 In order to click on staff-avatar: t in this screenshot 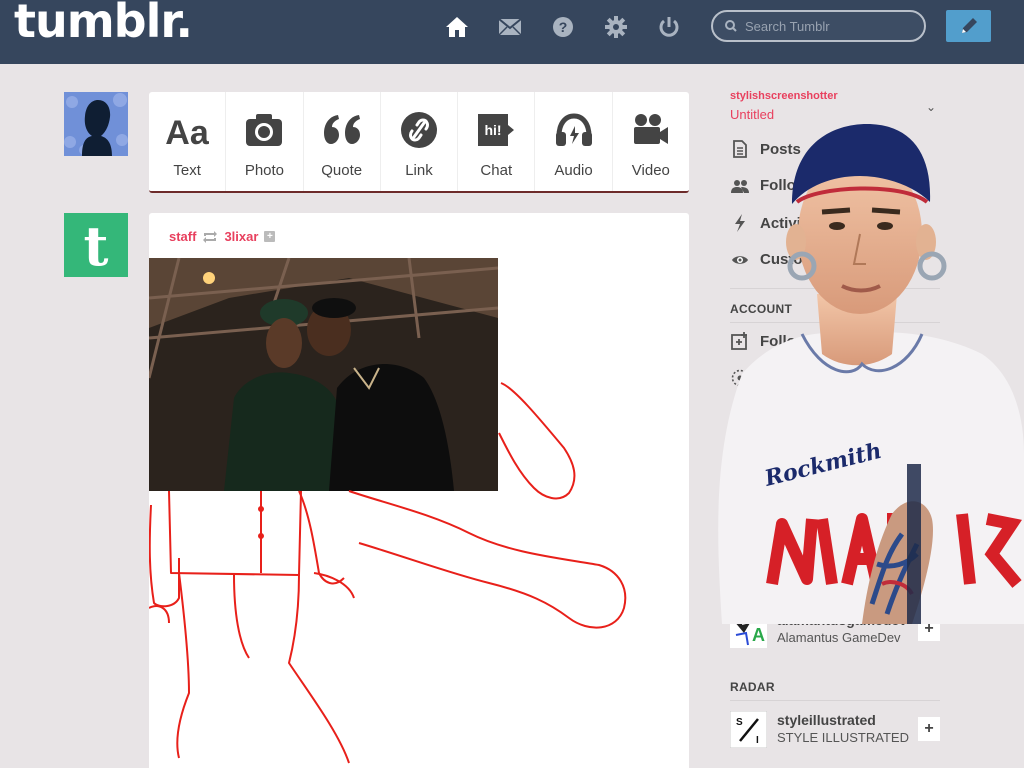, I will do `click(96, 245)`.